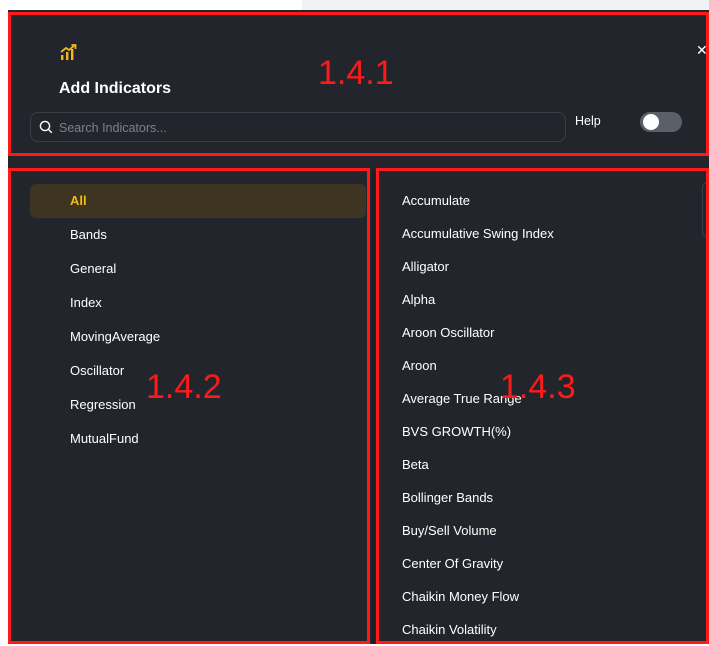 The image size is (709, 646). I want to click on page-background-gray, so click(505, 5).